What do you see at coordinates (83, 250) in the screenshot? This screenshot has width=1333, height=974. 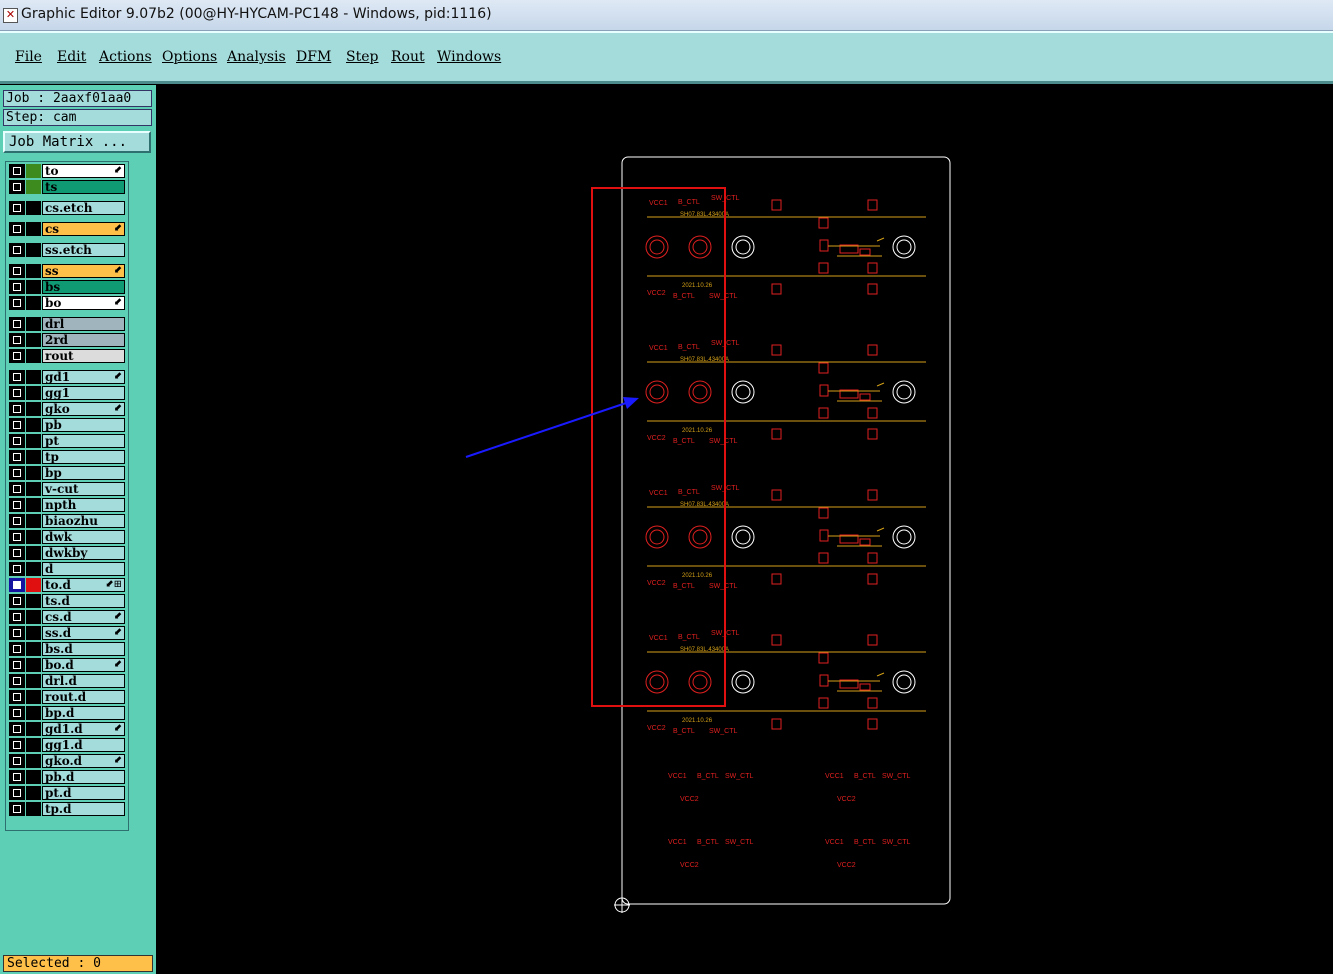 I see `layer-name: ss.etch` at bounding box center [83, 250].